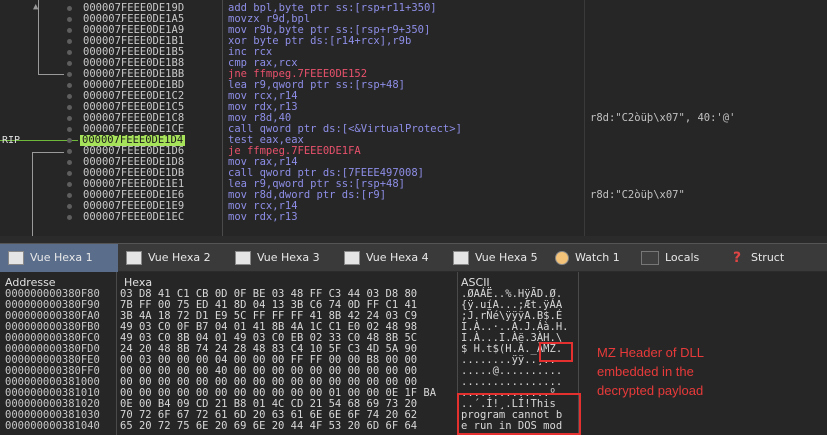 Image resolution: width=827 pixels, height=435 pixels. Describe the element at coordinates (36, 7) in the screenshot. I see `arrow-up-icon: ▲` at that location.